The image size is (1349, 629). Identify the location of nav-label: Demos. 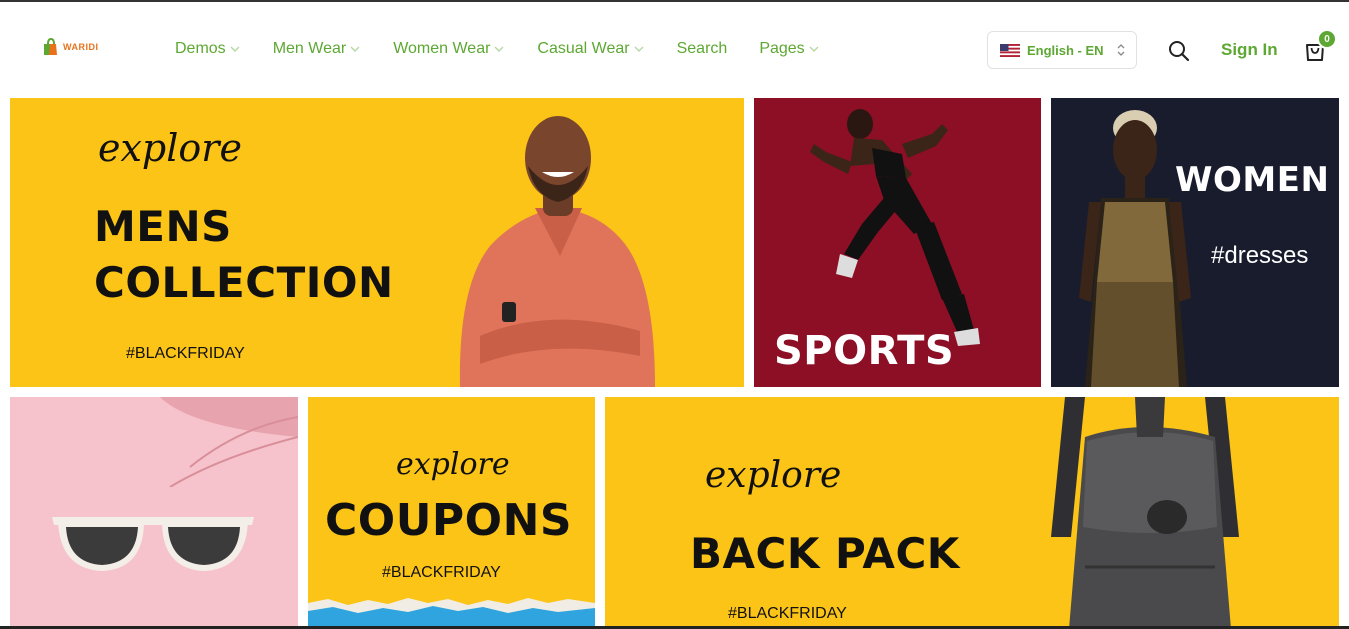
(200, 48).